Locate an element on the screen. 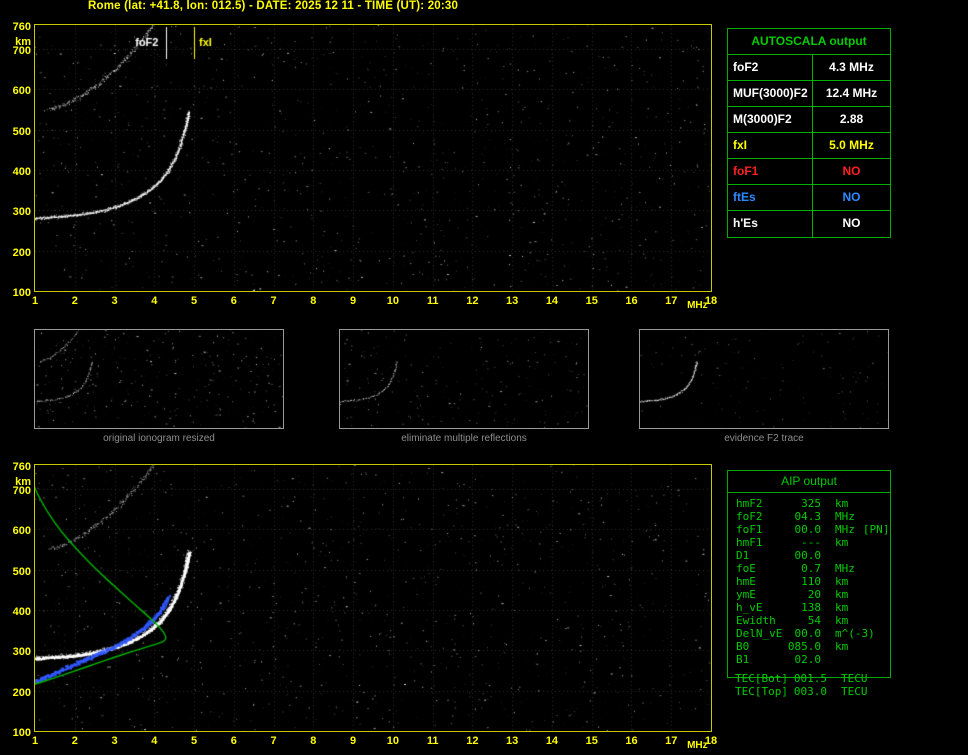 The height and width of the screenshot is (755, 968). aip-value: 02.0 is located at coordinates (808, 659).